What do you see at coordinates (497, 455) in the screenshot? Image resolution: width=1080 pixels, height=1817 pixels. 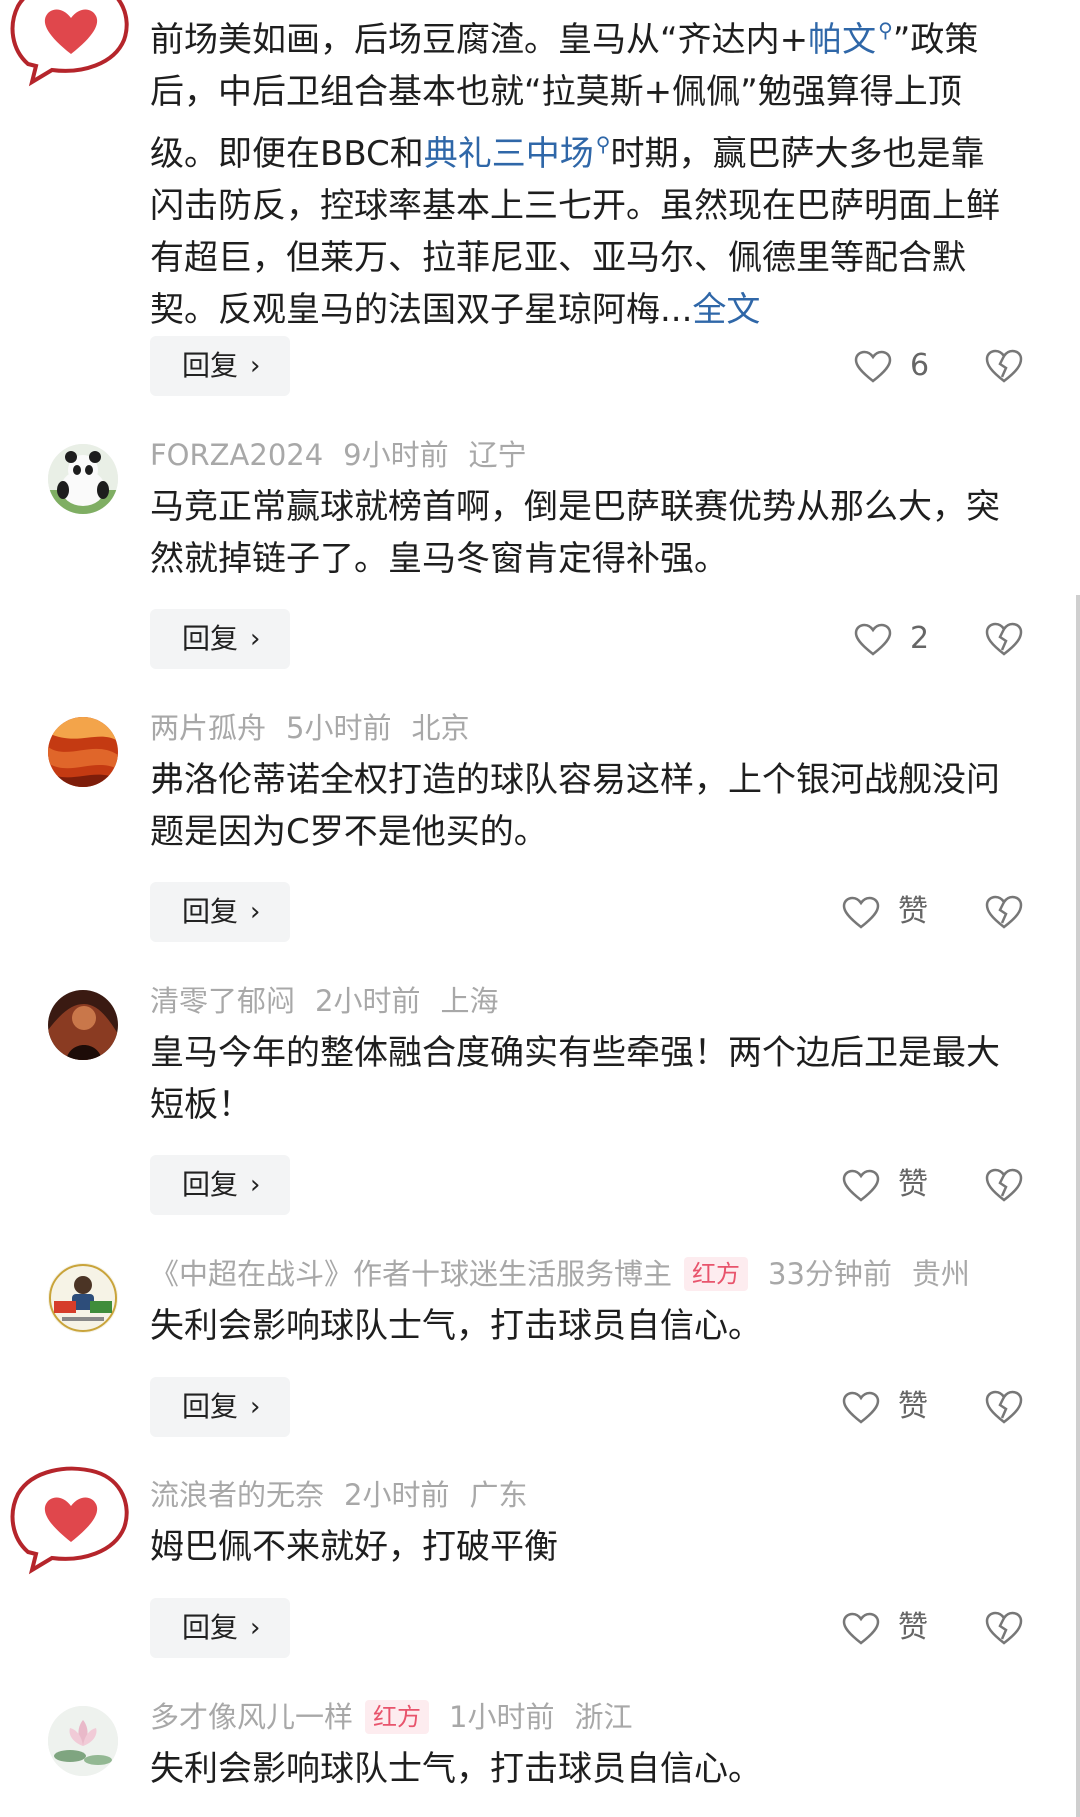 I see `comment-location: 辽宁` at bounding box center [497, 455].